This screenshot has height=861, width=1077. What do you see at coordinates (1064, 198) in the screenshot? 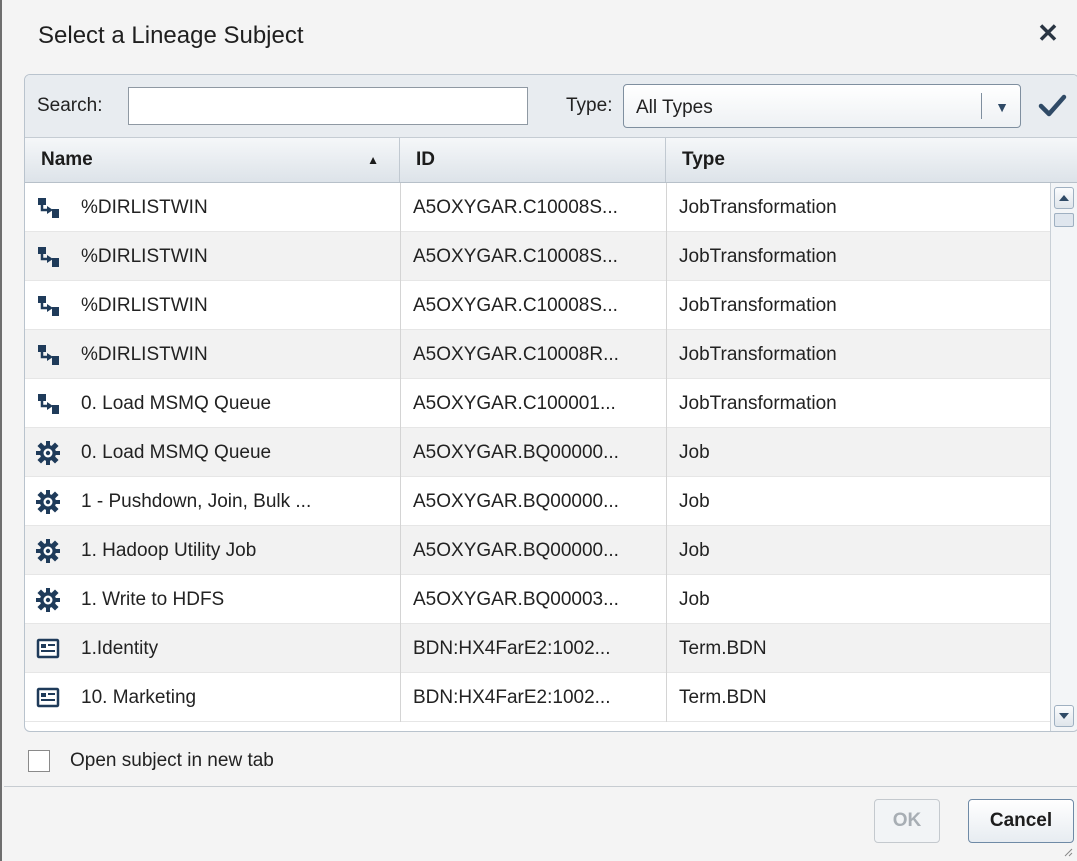
I see `scroll-up-button` at bounding box center [1064, 198].